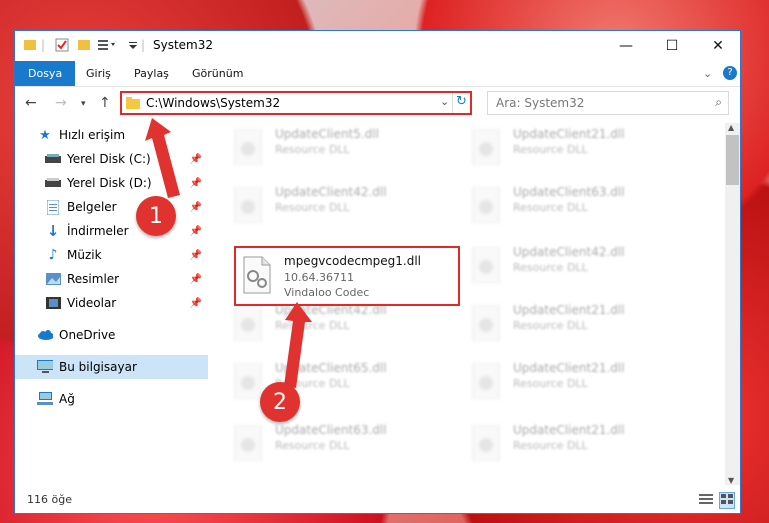 The height and width of the screenshot is (523, 769). Describe the element at coordinates (45, 367) in the screenshot. I see `computer-icon` at that location.